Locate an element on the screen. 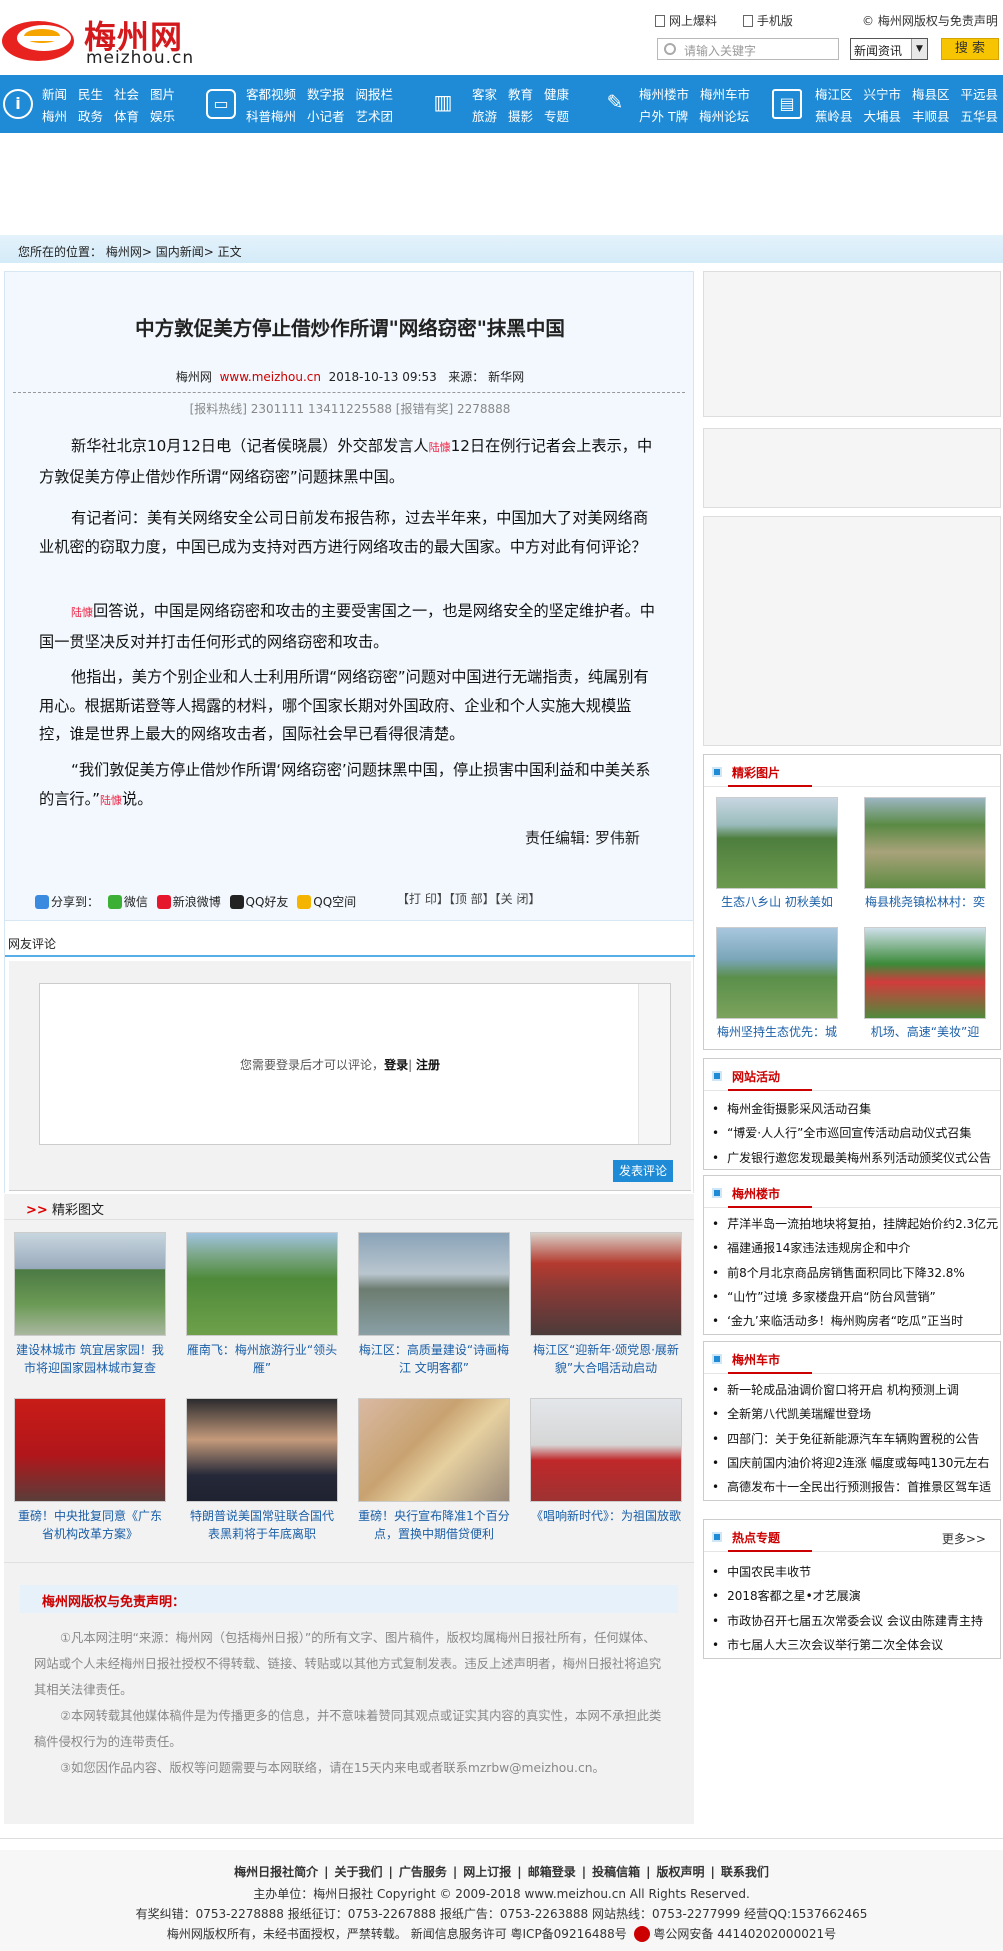 This screenshot has height=1951, width=1003. gallery-item: 雁南飞：梅州旅游行业“领头雁” is located at coordinates (262, 1304).